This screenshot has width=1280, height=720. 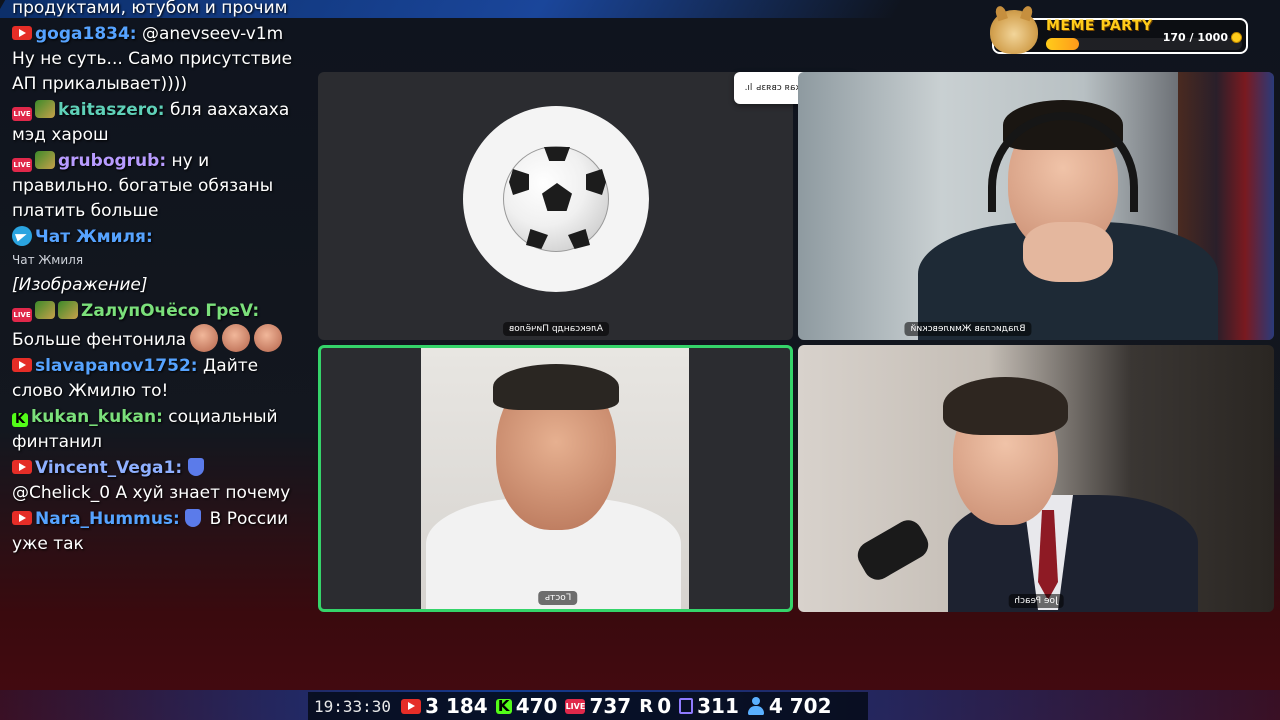 What do you see at coordinates (756, 706) in the screenshot?
I see `user-icon` at bounding box center [756, 706].